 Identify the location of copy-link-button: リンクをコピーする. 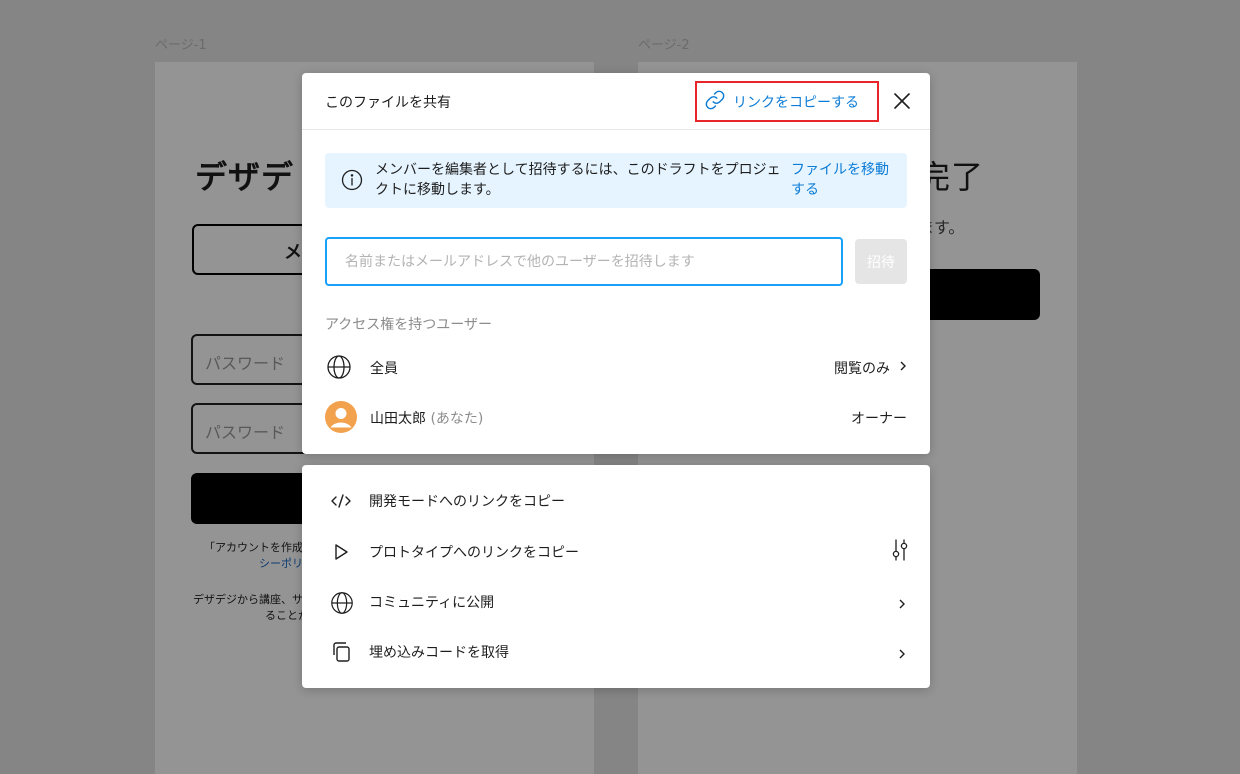
(787, 101).